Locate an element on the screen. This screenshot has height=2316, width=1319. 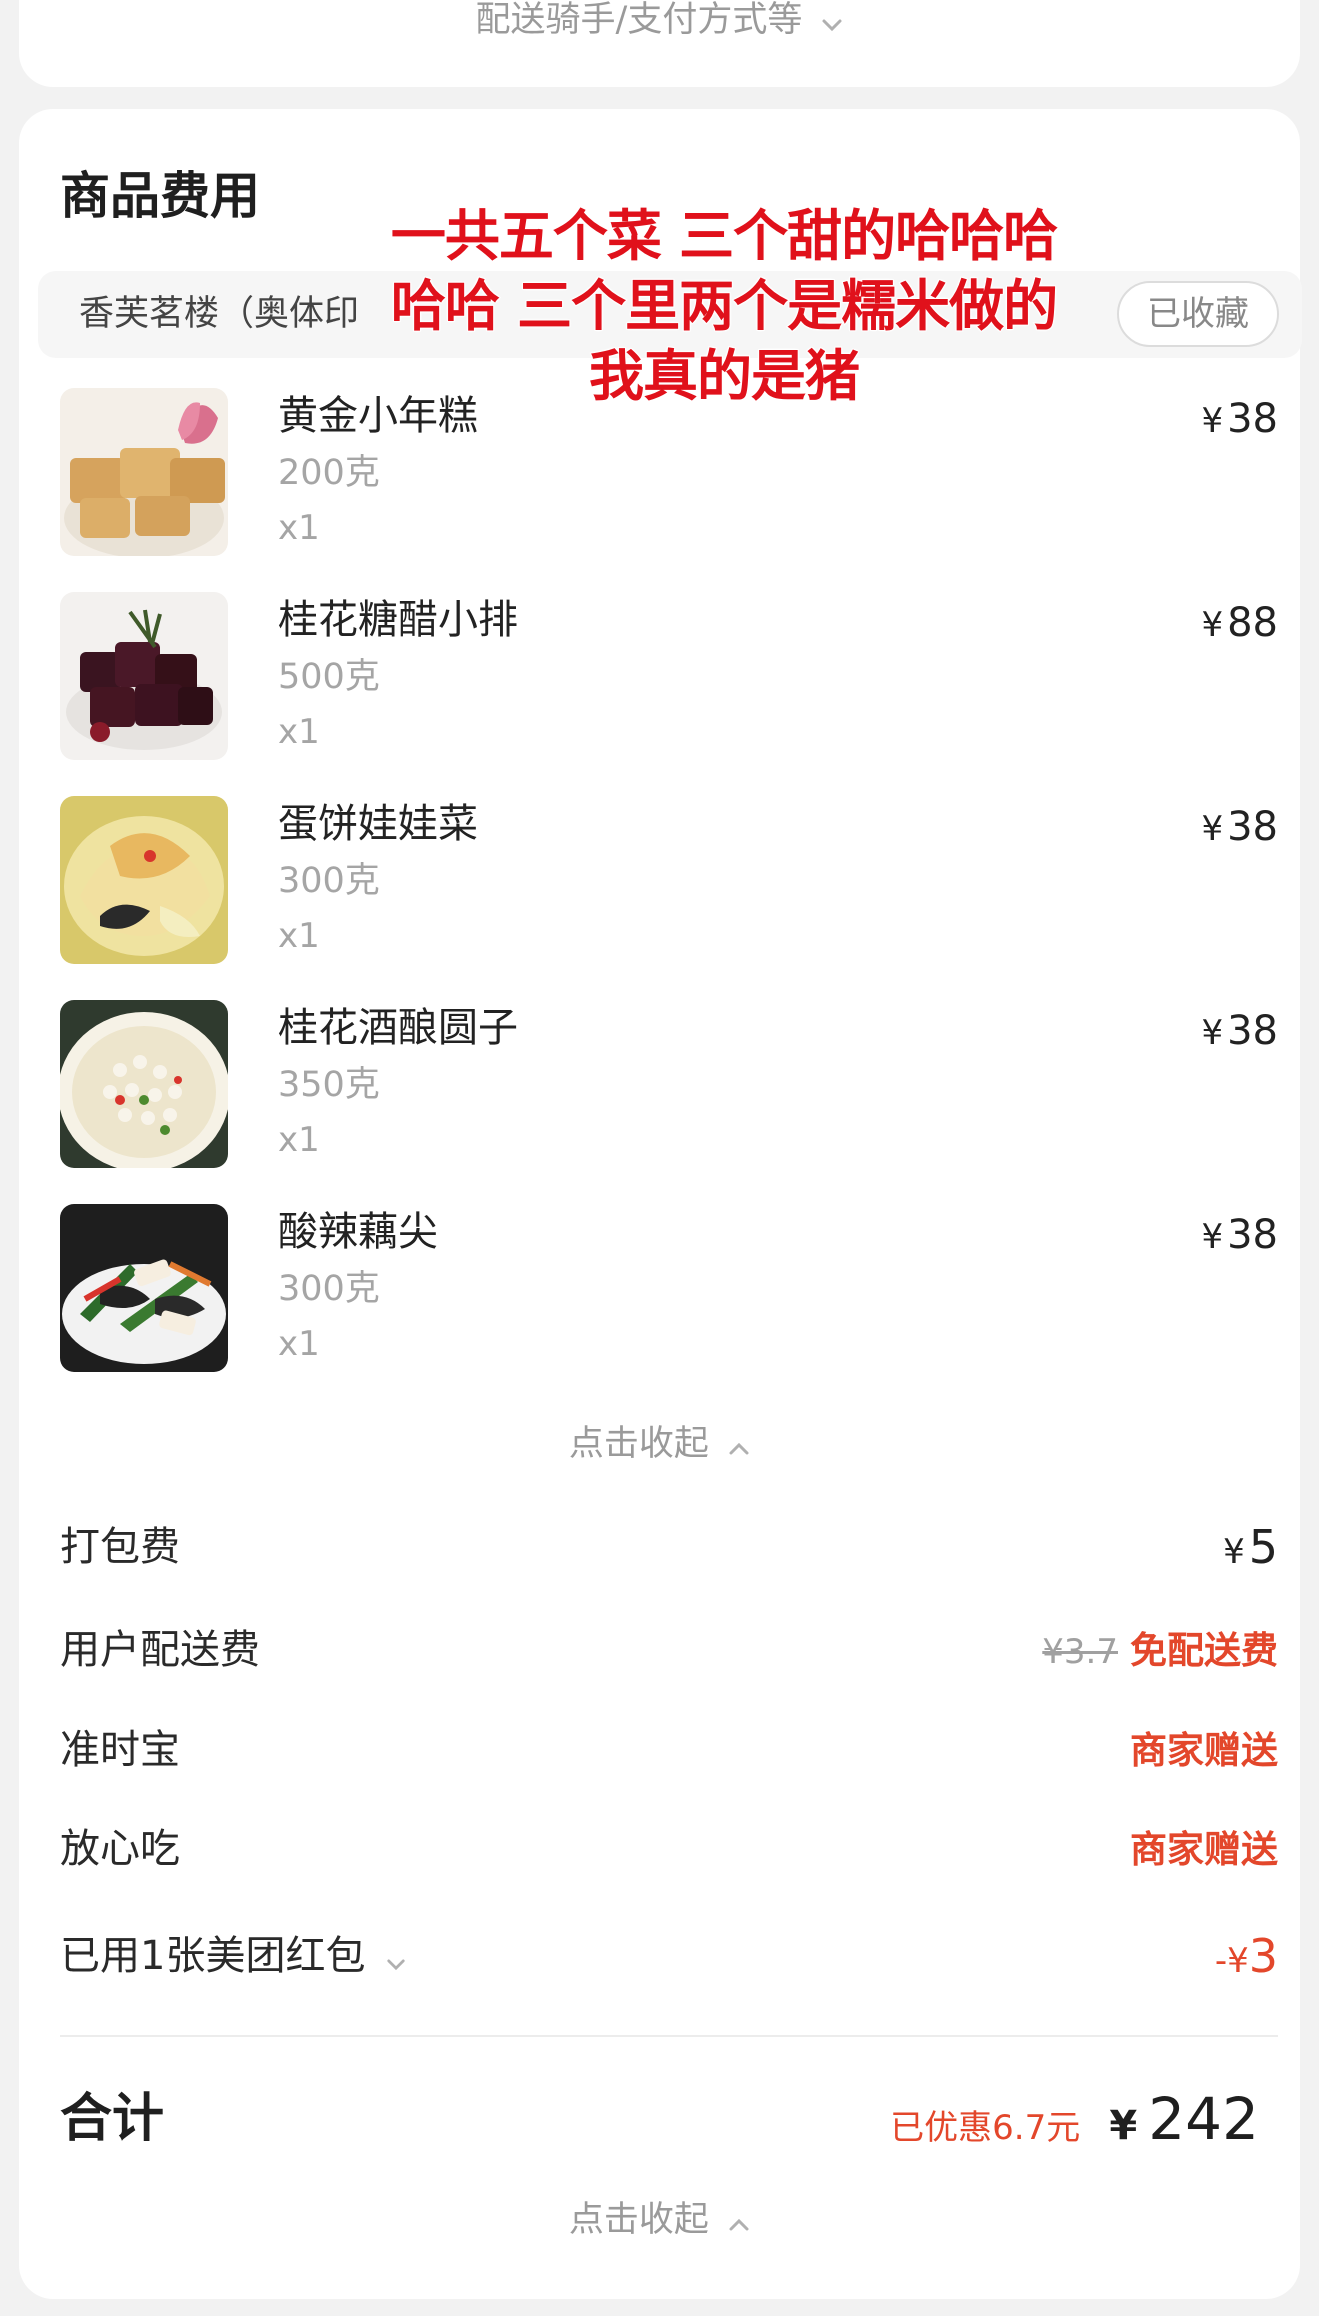
ontime-row: 准时宝 商家赠送 is located at coordinates (669, 1750).